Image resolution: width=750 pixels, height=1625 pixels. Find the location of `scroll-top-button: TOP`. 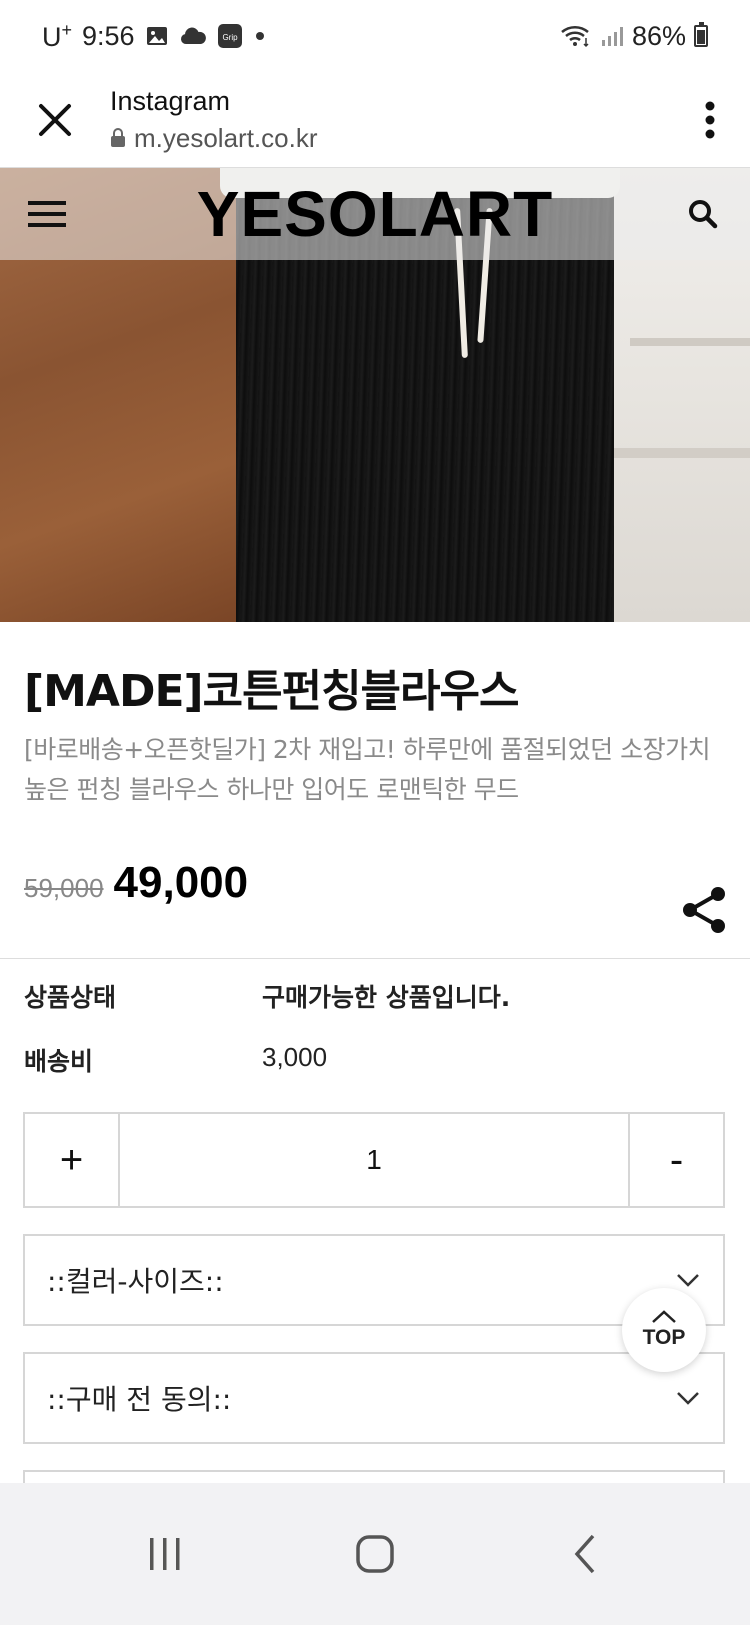

scroll-top-button: TOP is located at coordinates (664, 1330).